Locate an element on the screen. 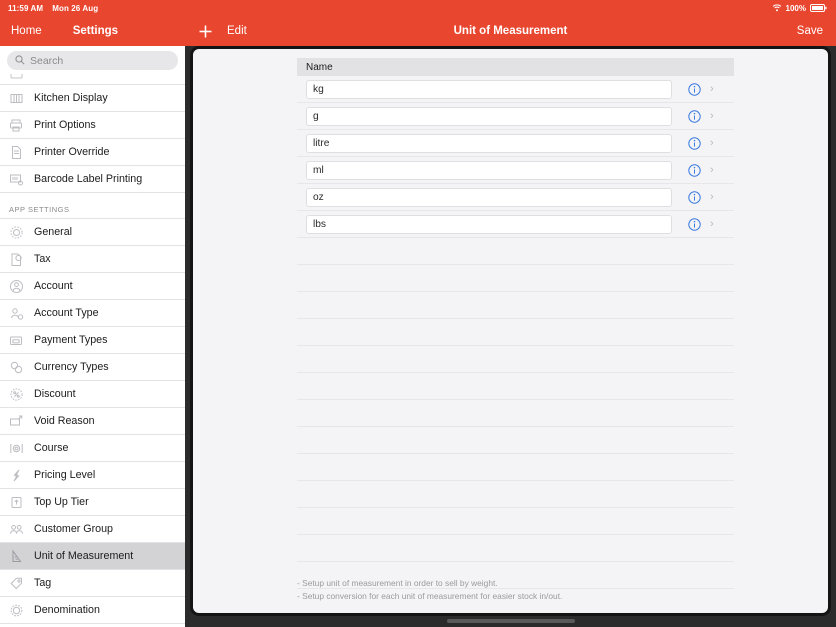  unit-name-value: lbs is located at coordinates (320, 224).